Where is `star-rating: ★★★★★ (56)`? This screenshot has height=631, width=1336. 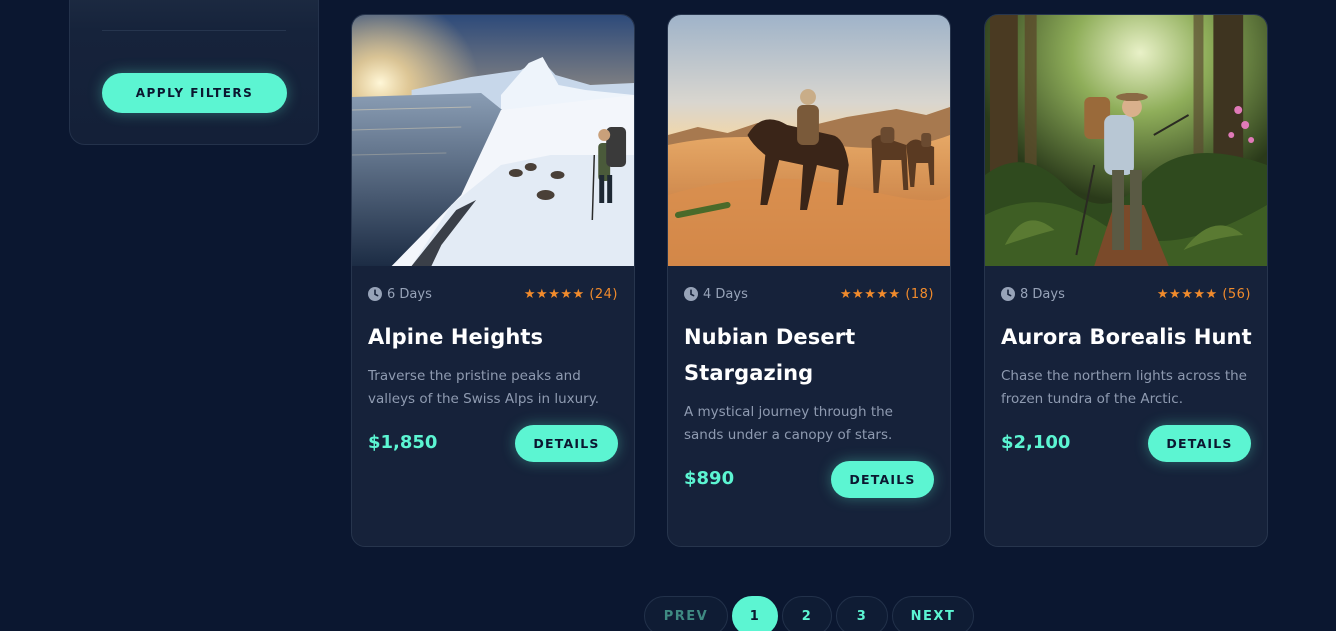
star-rating: ★★★★★ (56) is located at coordinates (1204, 294).